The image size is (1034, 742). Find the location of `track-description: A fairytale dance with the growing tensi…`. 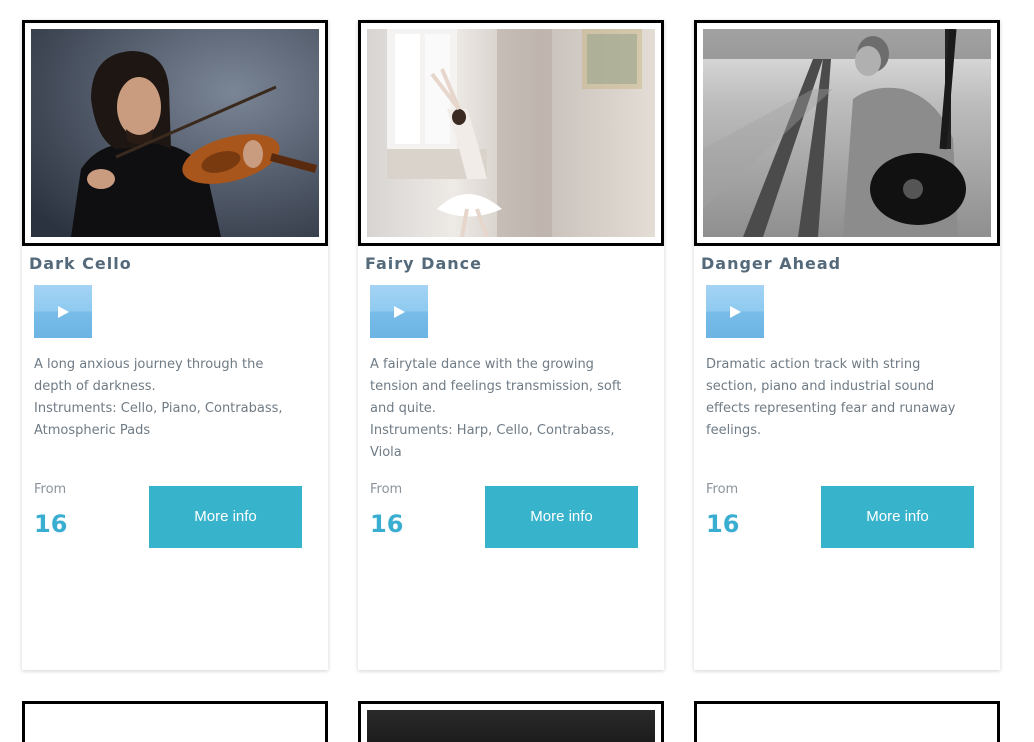

track-description: A fairytale dance with the growing tensi… is located at coordinates (501, 409).